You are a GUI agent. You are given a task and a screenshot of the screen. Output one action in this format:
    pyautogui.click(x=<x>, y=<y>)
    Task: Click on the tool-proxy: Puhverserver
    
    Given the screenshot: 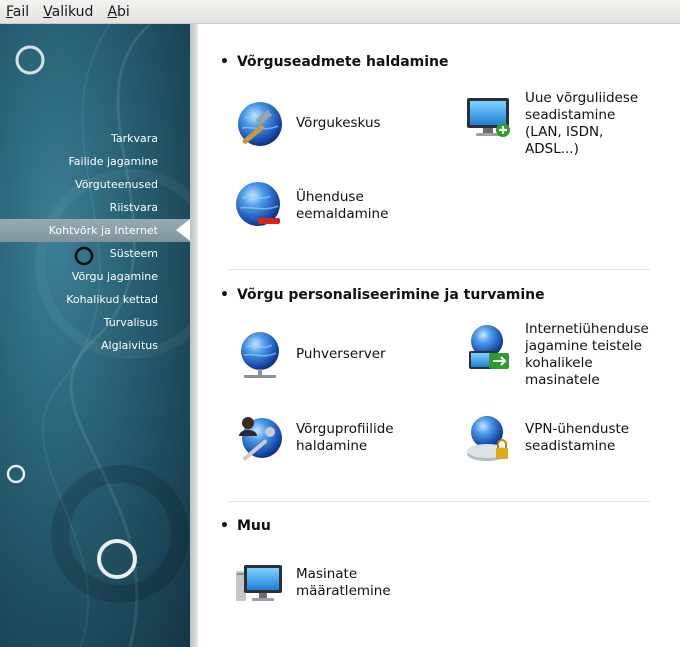 What is the action you would take?
    pyautogui.click(x=310, y=355)
    